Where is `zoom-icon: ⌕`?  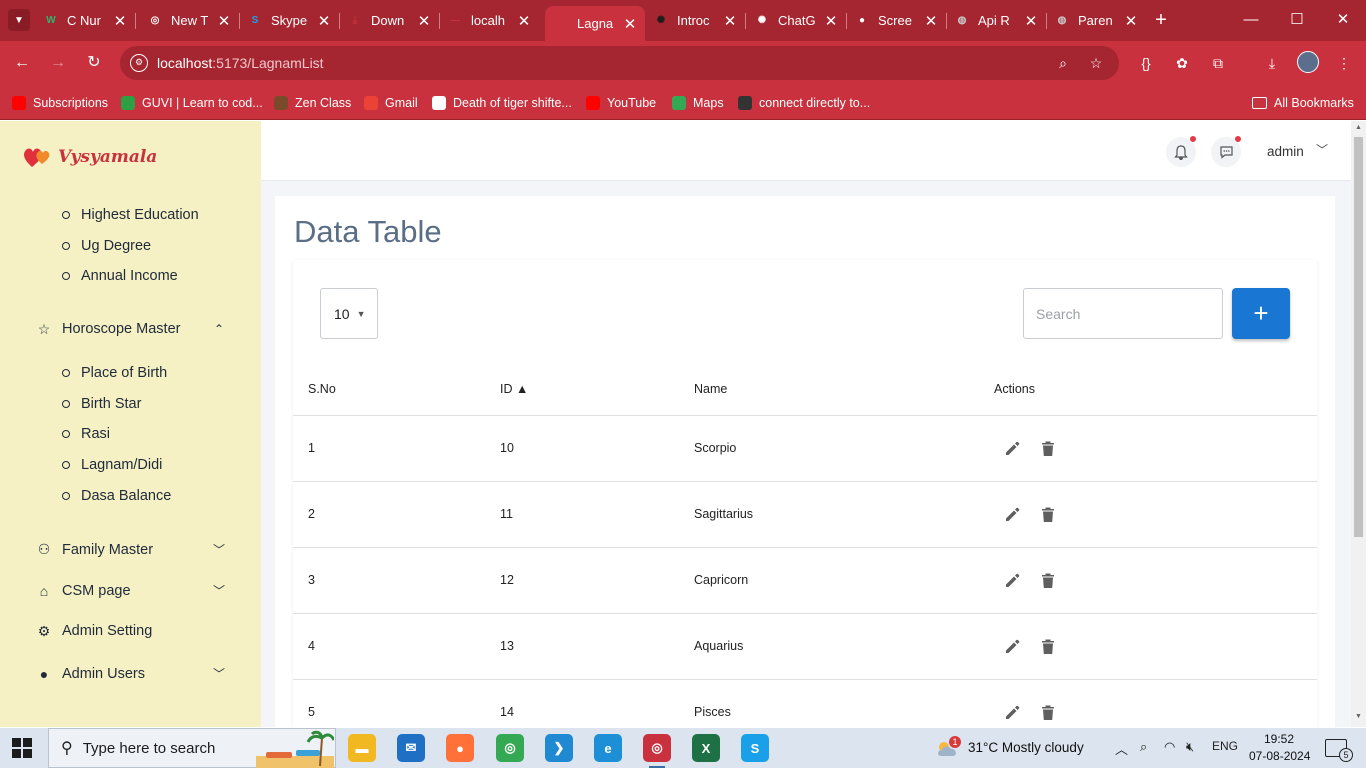
zoom-icon: ⌕ is located at coordinates (1063, 63).